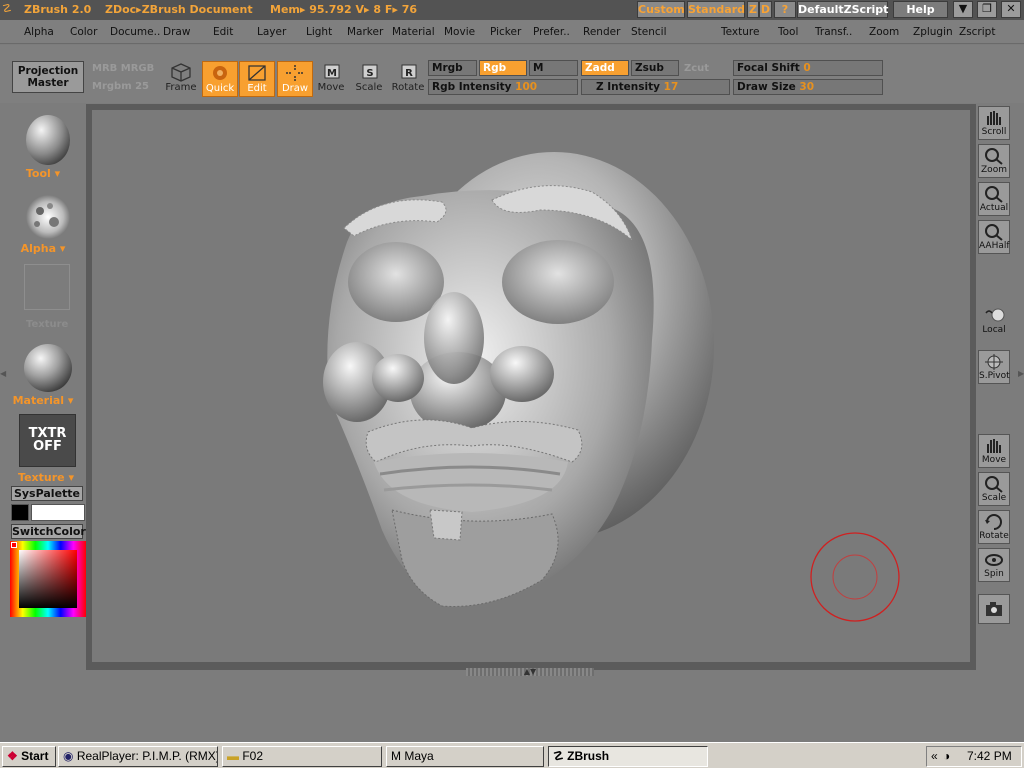  What do you see at coordinates (785, 9) in the screenshot?
I see `question-button: ?` at bounding box center [785, 9].